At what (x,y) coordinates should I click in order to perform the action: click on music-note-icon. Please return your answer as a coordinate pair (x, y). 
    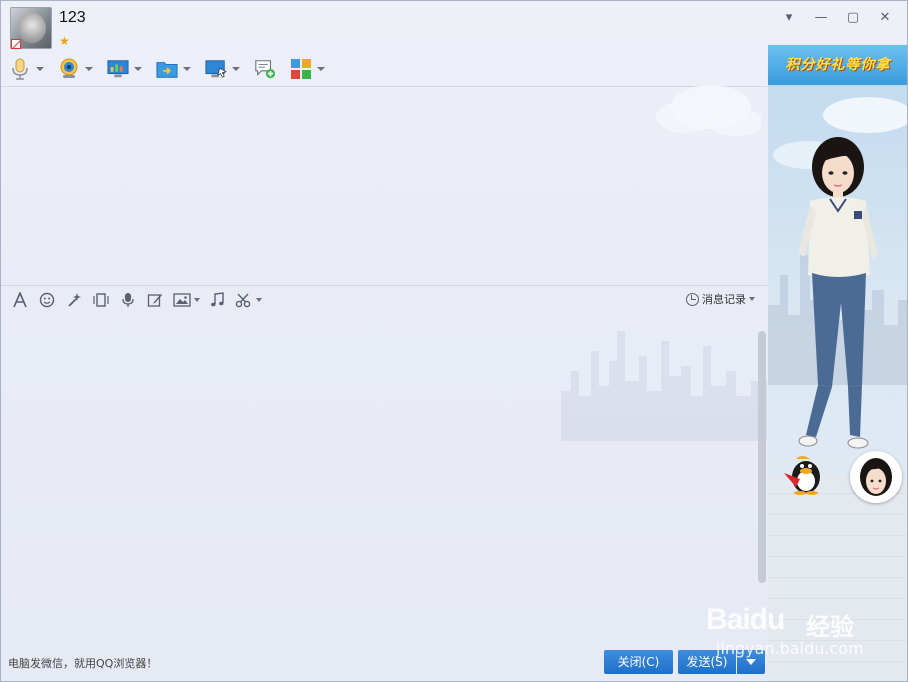
    Looking at the image, I should click on (217, 299).